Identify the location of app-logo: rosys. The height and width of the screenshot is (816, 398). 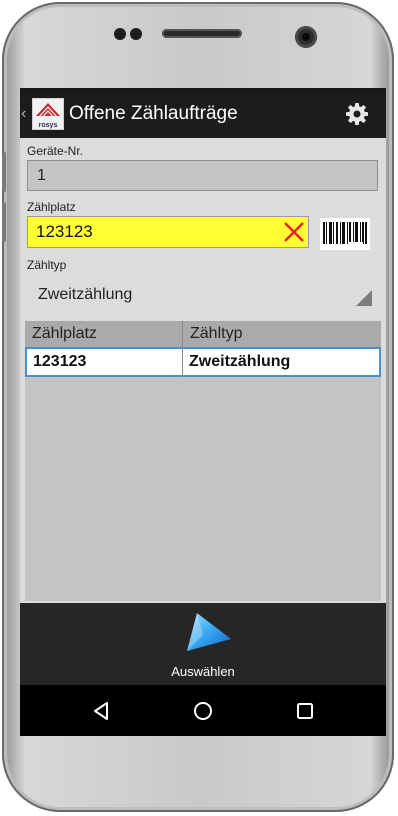
(48, 114).